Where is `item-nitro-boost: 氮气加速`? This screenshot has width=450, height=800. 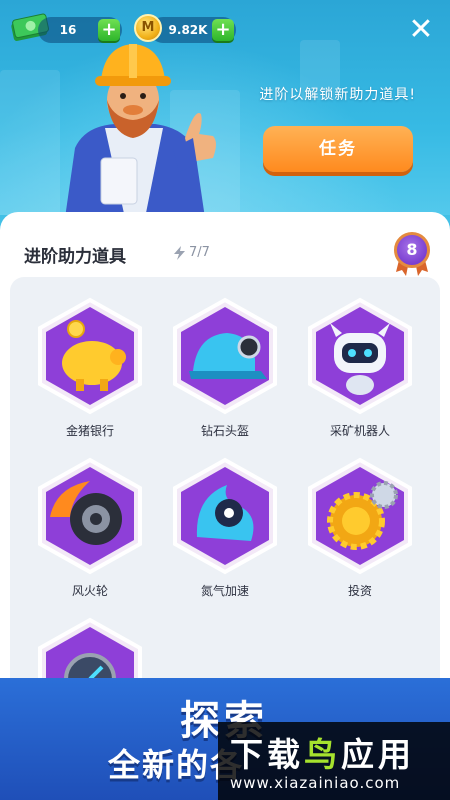 item-nitro-boost: 氮气加速 is located at coordinates (225, 532).